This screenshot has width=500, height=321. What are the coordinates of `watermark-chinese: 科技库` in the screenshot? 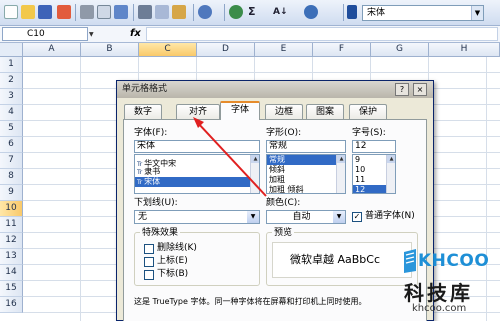 It's located at (438, 293).